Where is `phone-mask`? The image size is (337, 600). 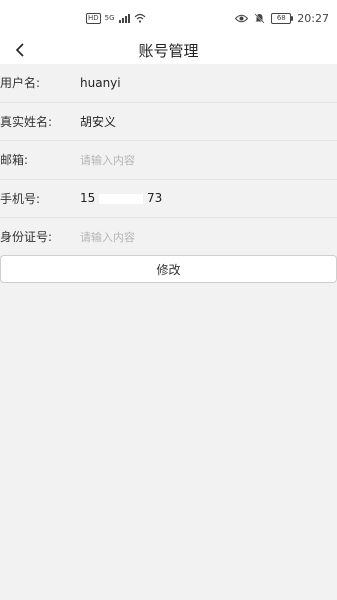 phone-mask is located at coordinates (121, 198).